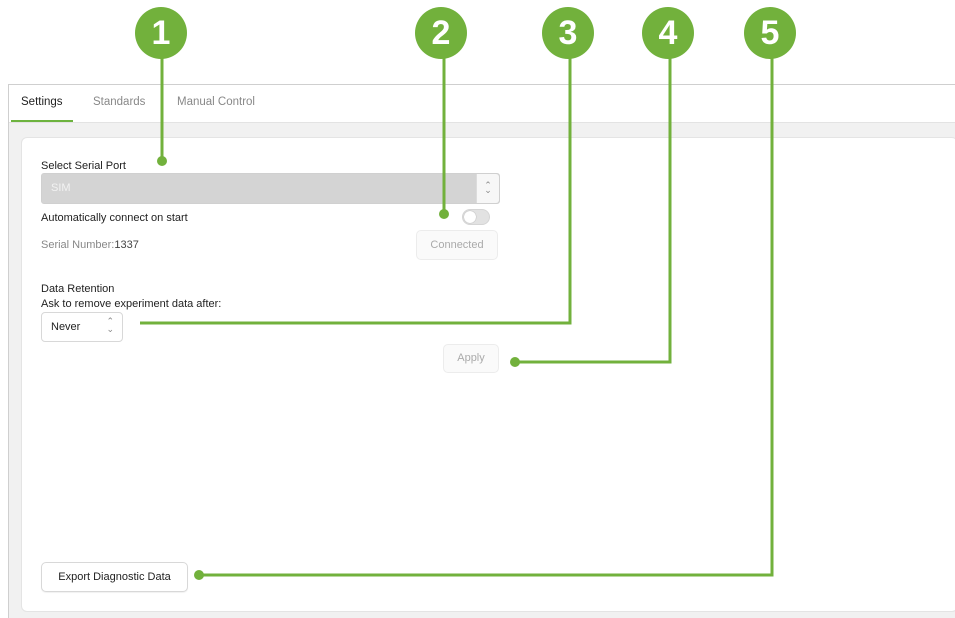  What do you see at coordinates (441, 33) in the screenshot?
I see `callout-badge-2: 2` at bounding box center [441, 33].